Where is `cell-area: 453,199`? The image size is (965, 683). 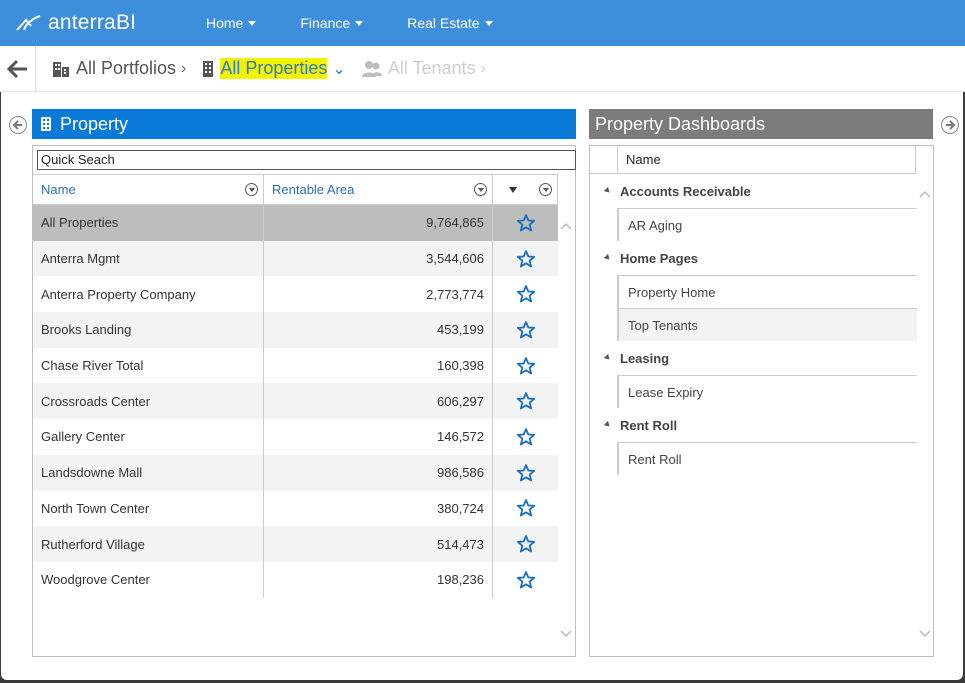 cell-area: 453,199 is located at coordinates (378, 330).